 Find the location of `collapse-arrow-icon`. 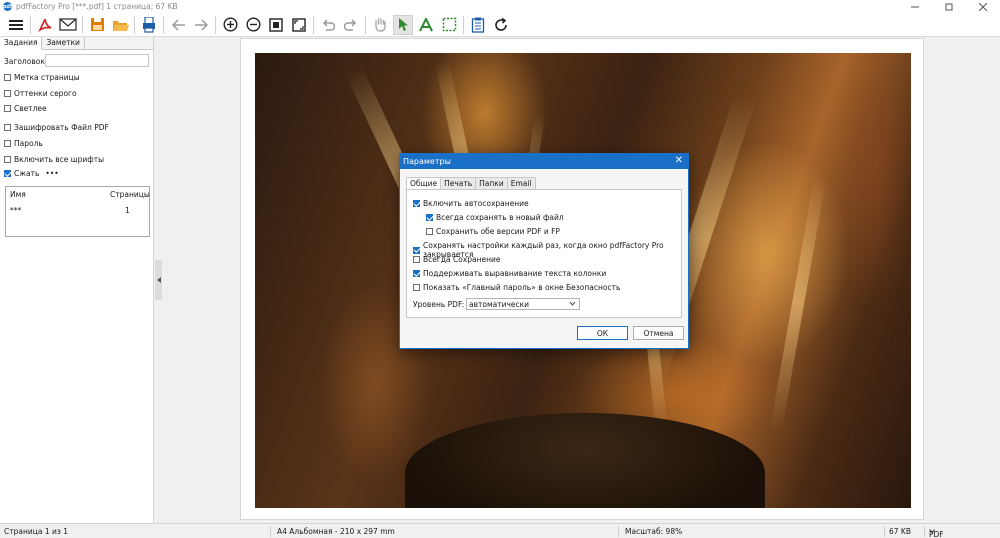

collapse-arrow-icon is located at coordinates (158, 280).